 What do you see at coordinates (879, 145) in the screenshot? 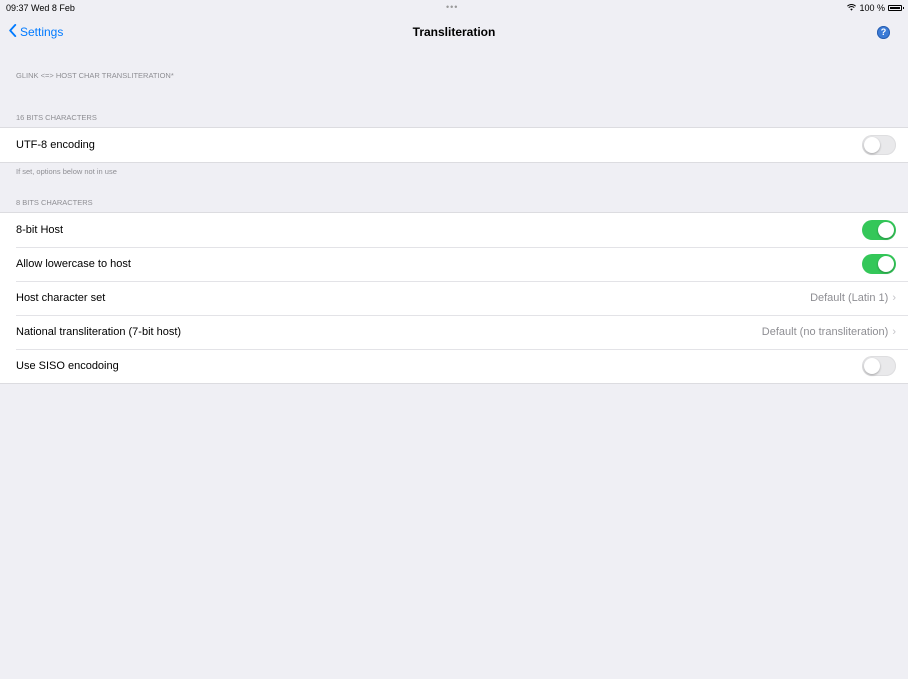
I see `utf8-toggle` at bounding box center [879, 145].